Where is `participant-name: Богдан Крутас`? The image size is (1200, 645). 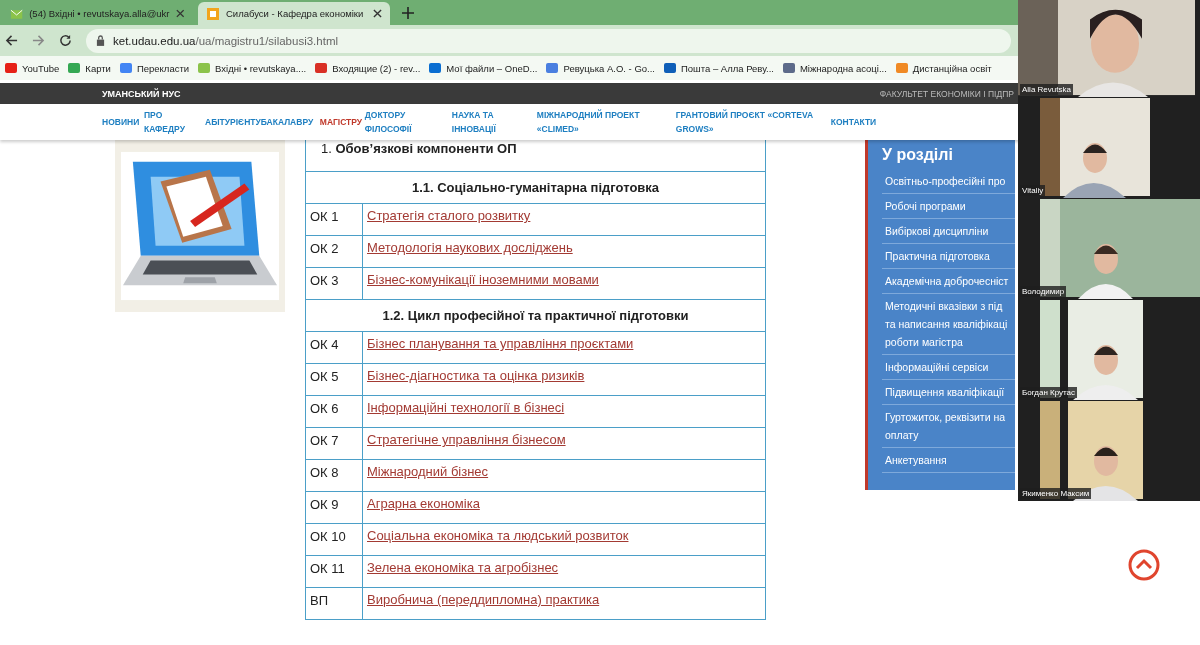 participant-name: Богдан Крутас is located at coordinates (1049, 392).